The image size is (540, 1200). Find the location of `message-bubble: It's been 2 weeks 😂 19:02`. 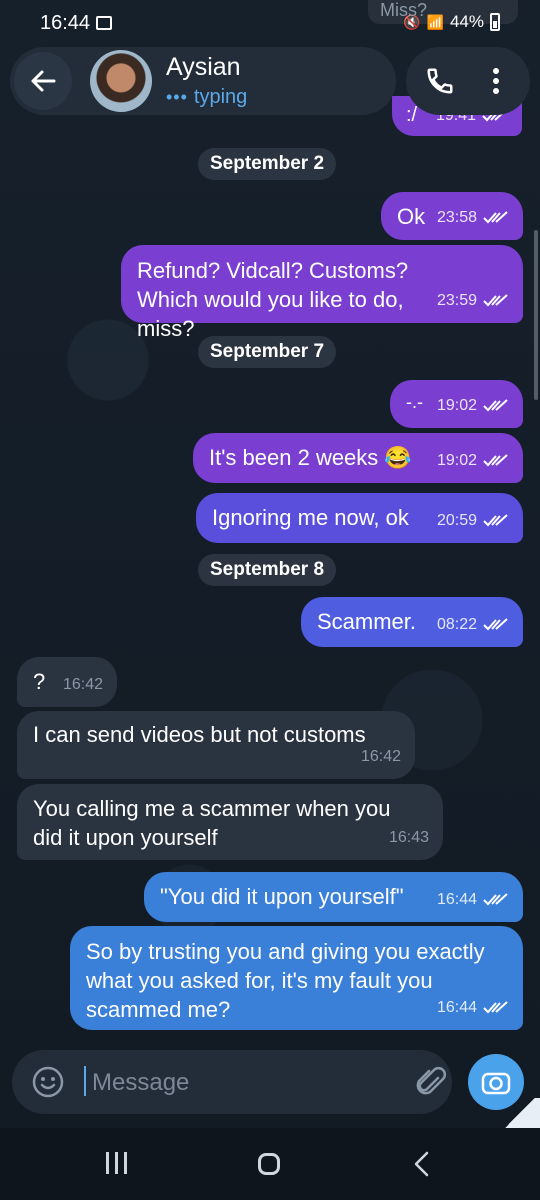

message-bubble: It's been 2 weeks 😂 19:02 is located at coordinates (358, 458).